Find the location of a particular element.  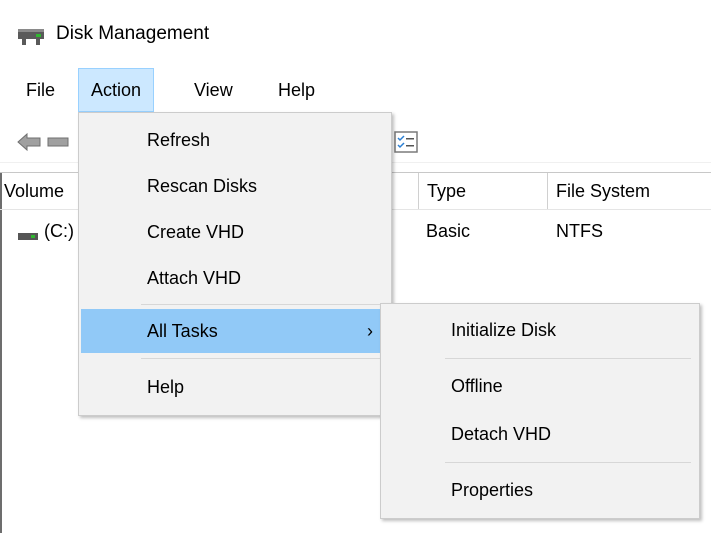

menu-view: View is located at coordinates (213, 90).